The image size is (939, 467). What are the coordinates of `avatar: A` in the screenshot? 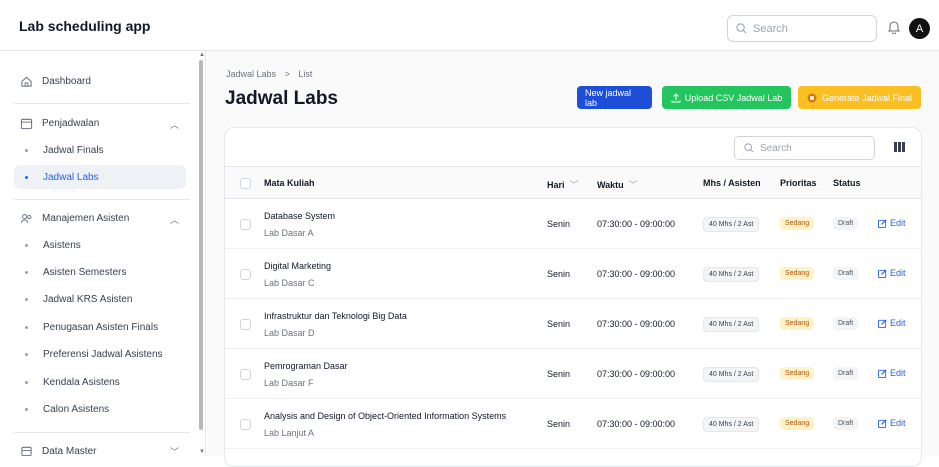 It's located at (919, 28).